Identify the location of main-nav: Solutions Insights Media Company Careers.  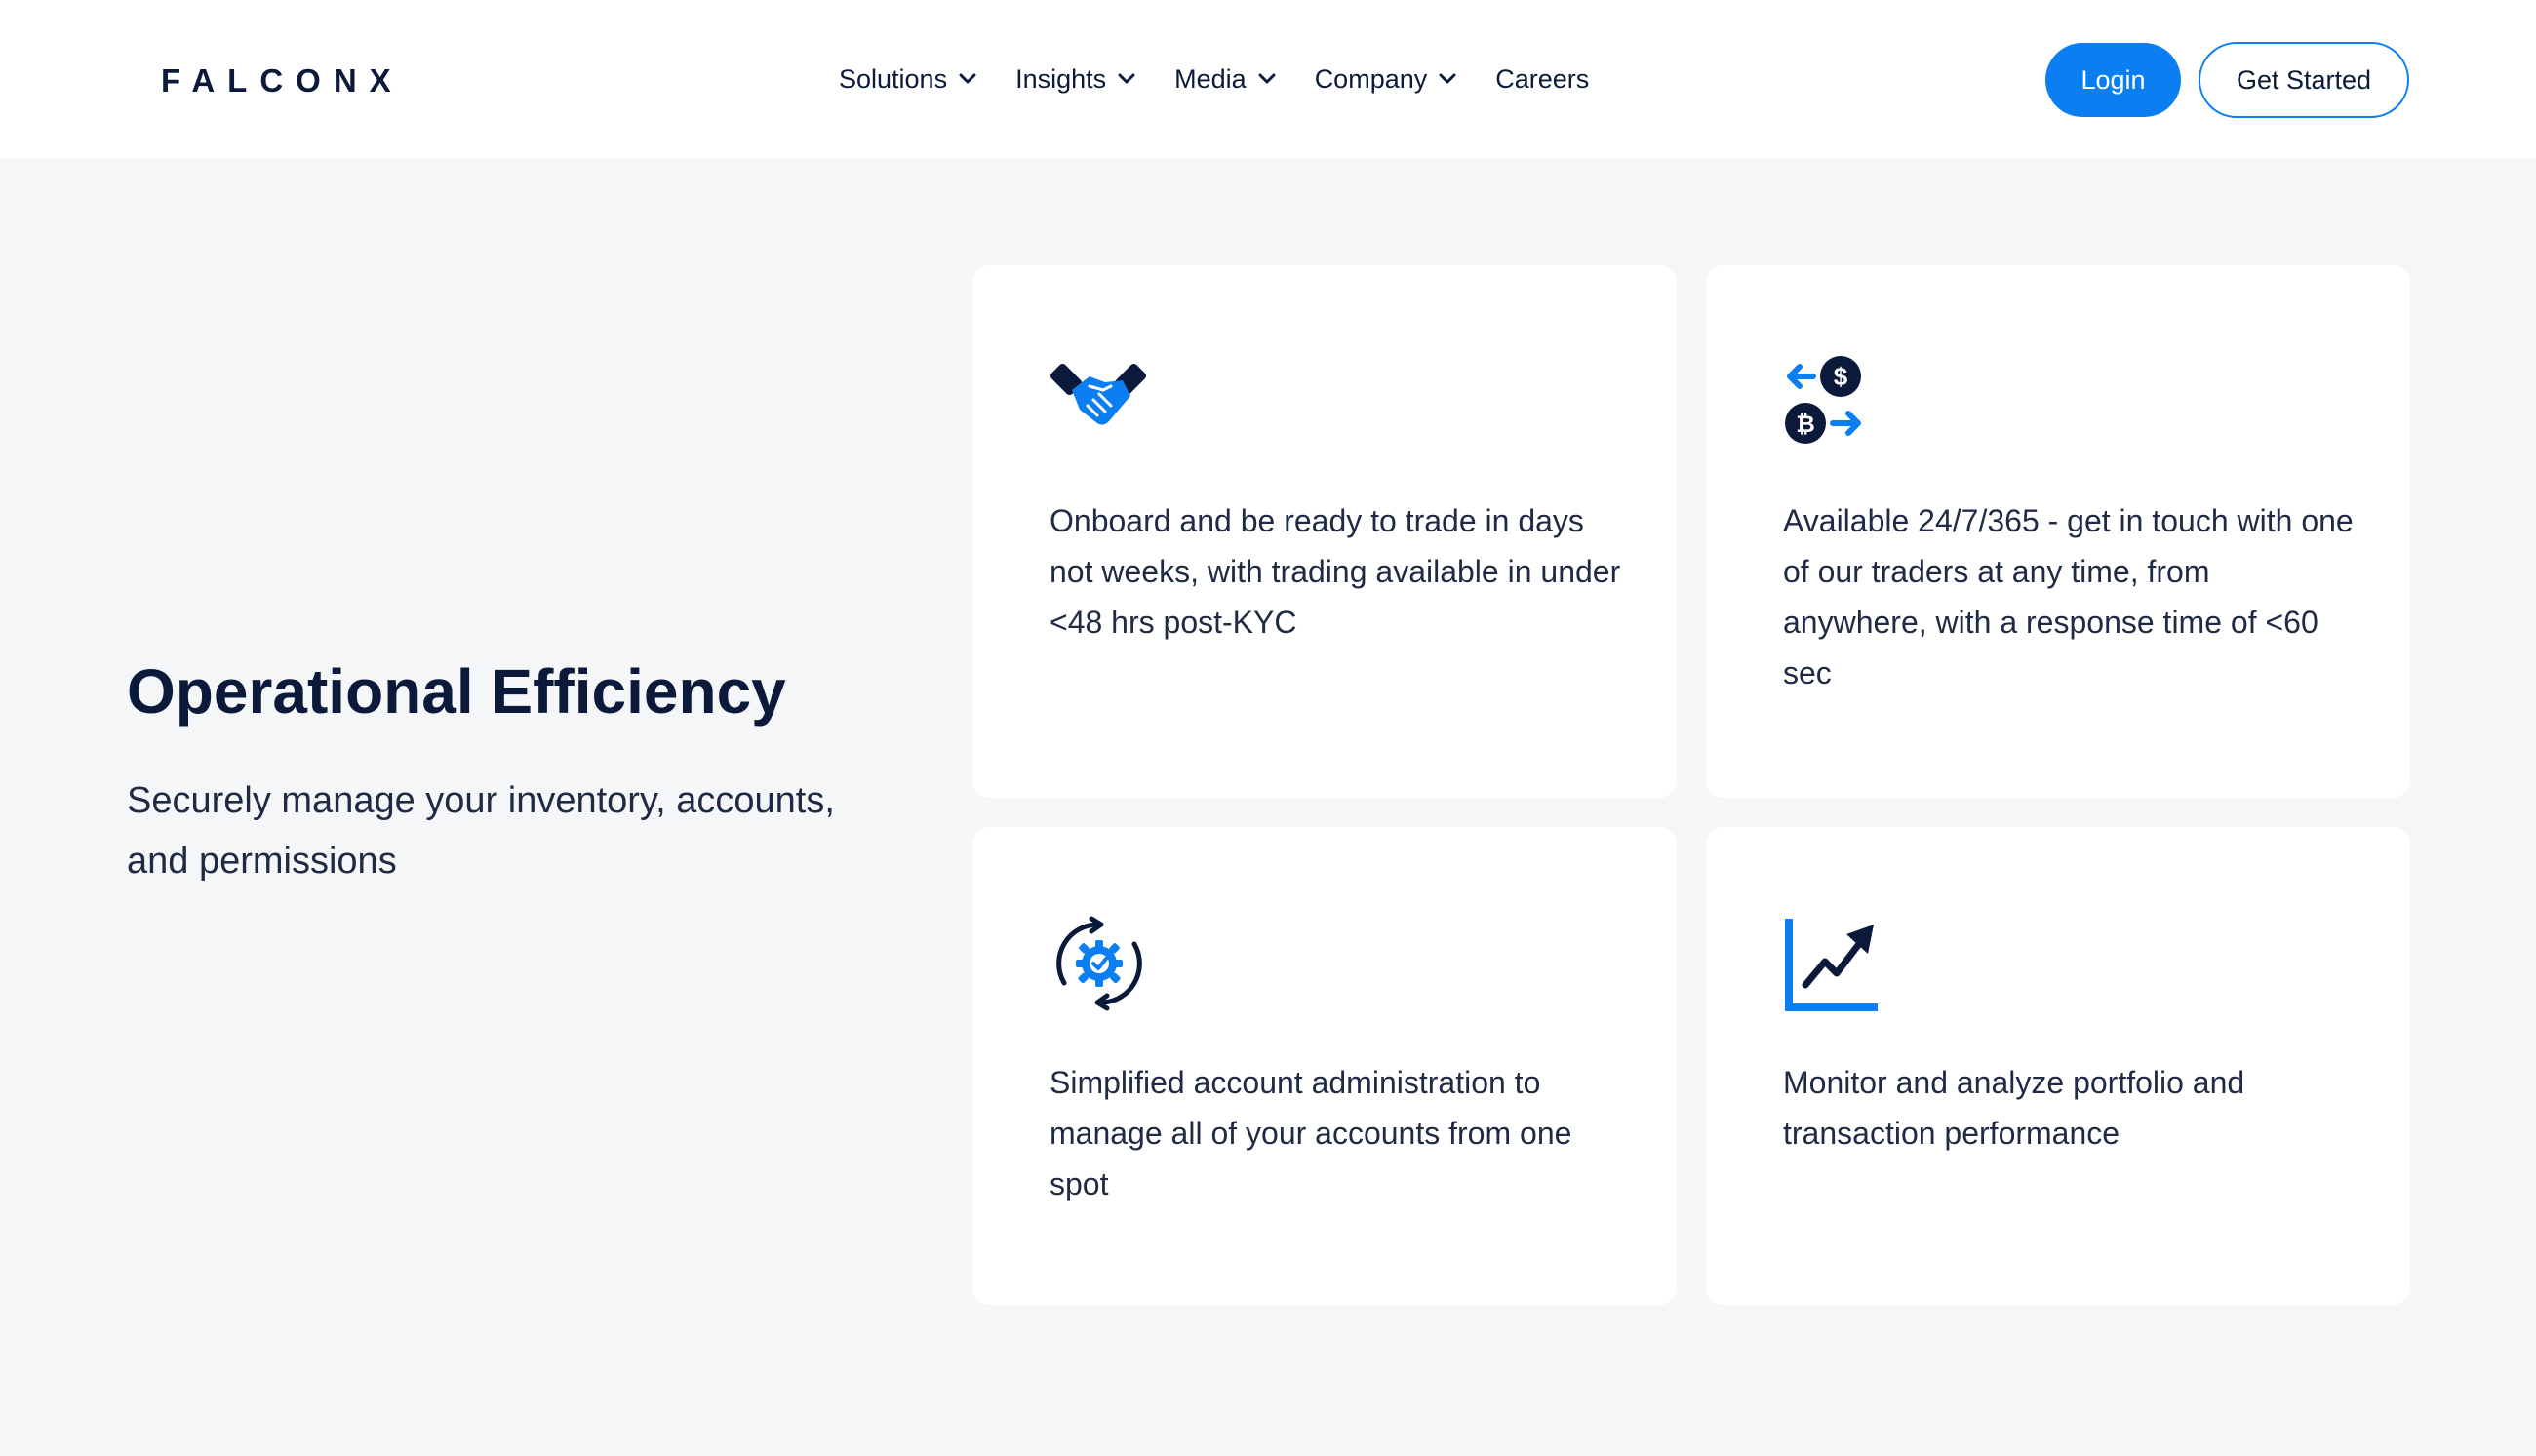
(1234, 79).